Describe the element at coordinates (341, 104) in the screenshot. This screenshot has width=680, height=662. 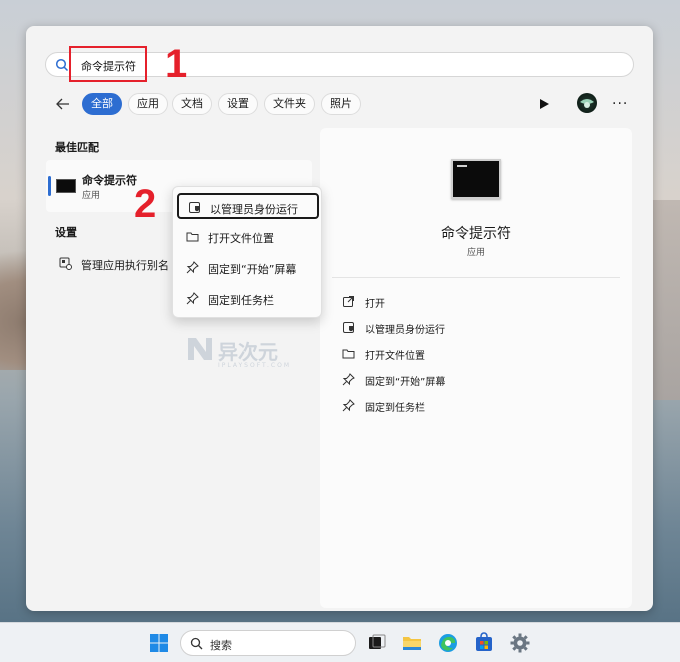
I see `tab-photos: 照片` at that location.